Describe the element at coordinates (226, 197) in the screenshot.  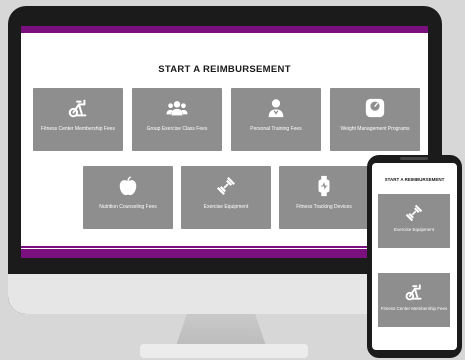
I see `tile-exercise-equipment: Exercise Equipment` at that location.